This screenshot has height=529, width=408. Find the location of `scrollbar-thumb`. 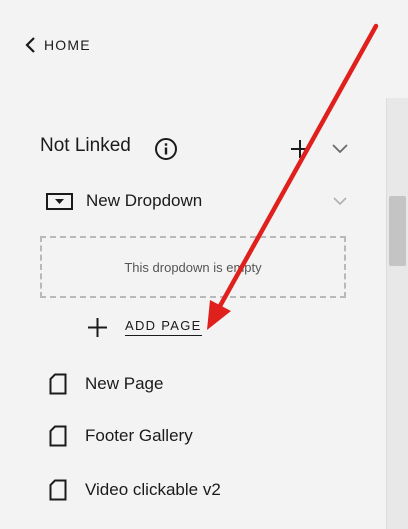

scrollbar-thumb is located at coordinates (397, 231).